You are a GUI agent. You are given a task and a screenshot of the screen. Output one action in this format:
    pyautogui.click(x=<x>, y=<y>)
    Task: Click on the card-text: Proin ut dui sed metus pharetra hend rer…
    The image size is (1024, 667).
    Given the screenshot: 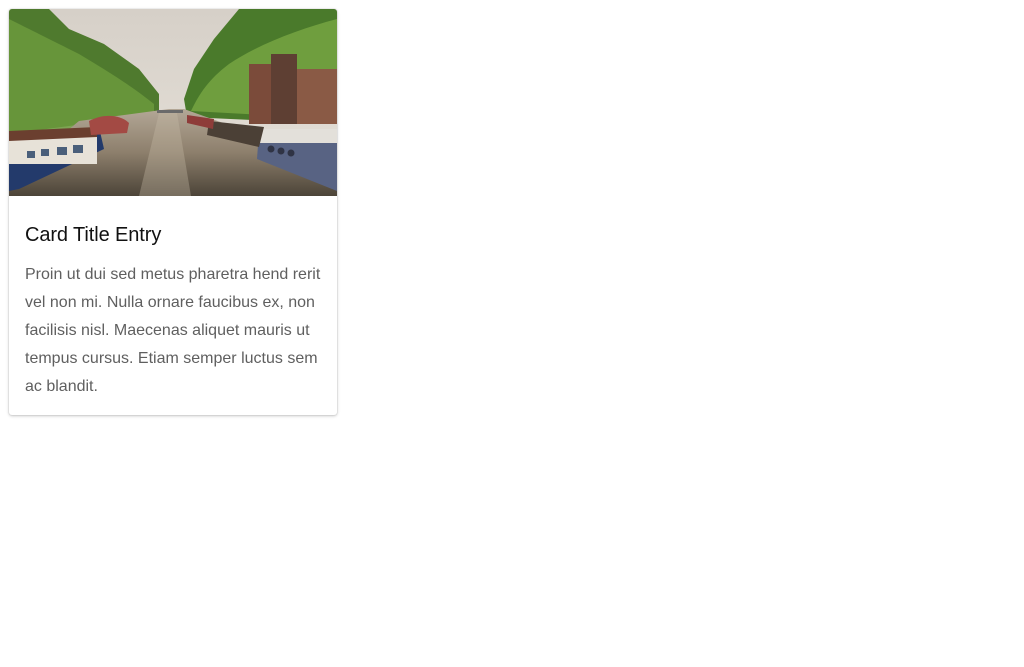 What is the action you would take?
    pyautogui.click(x=173, y=330)
    